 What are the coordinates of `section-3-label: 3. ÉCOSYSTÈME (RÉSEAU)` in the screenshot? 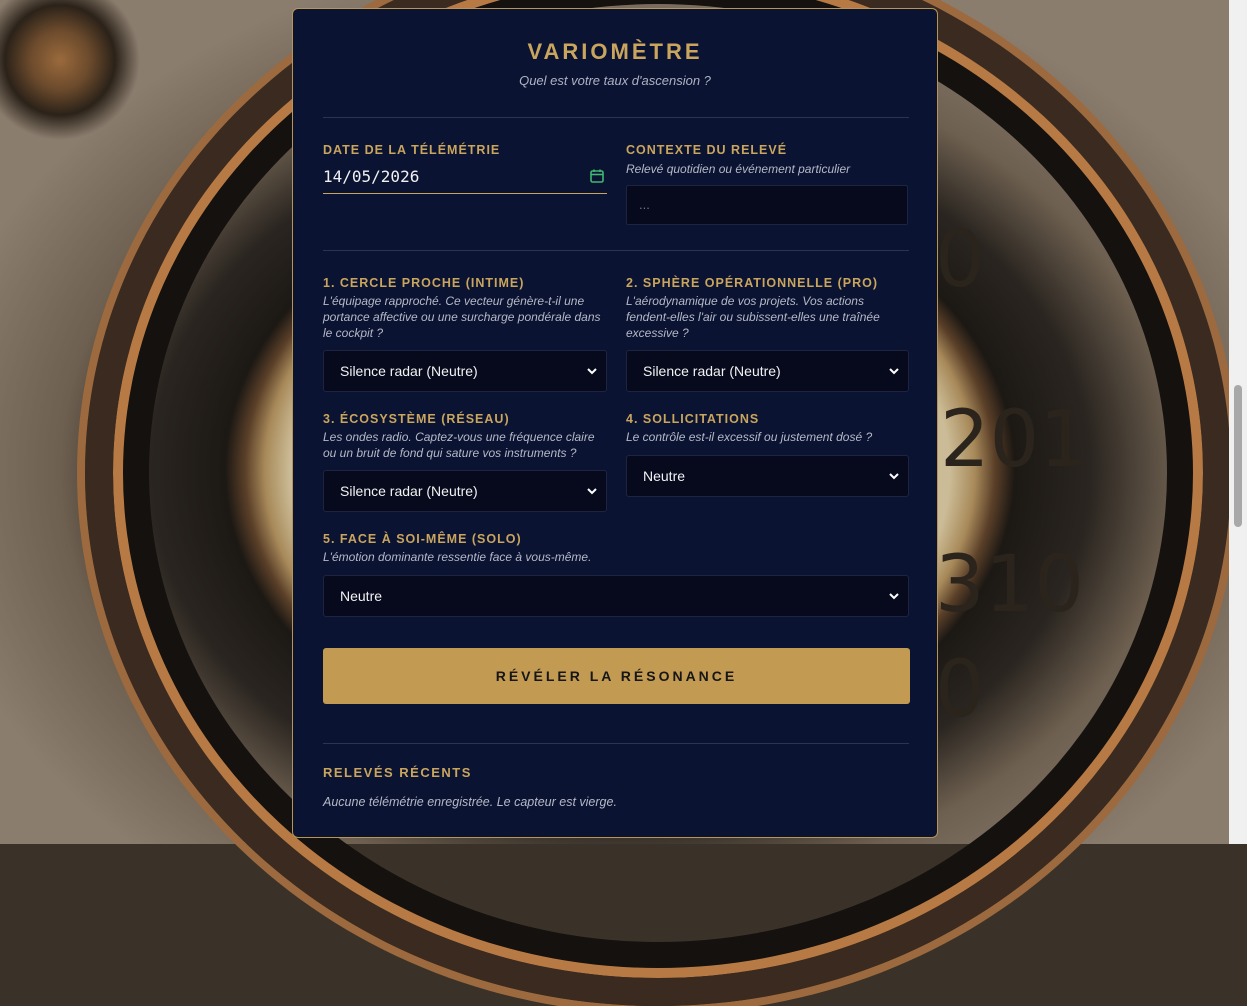 It's located at (416, 419).